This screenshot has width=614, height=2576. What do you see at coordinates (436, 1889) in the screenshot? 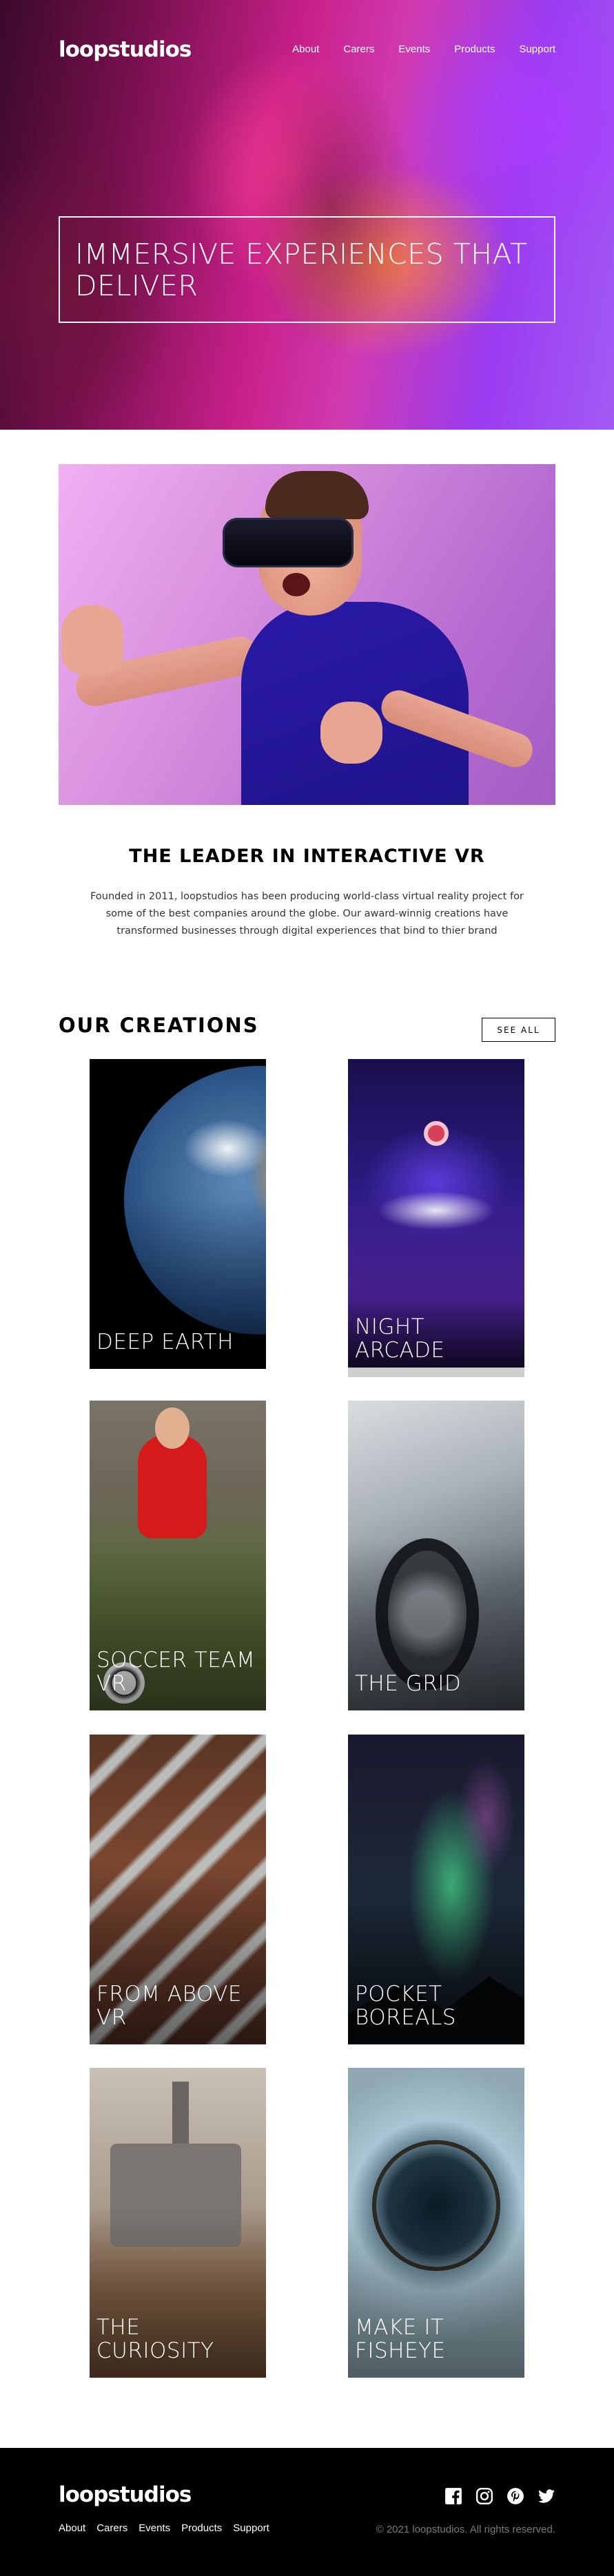
I see `creation-card-pocket-boreals: Pocket Boreals` at bounding box center [436, 1889].